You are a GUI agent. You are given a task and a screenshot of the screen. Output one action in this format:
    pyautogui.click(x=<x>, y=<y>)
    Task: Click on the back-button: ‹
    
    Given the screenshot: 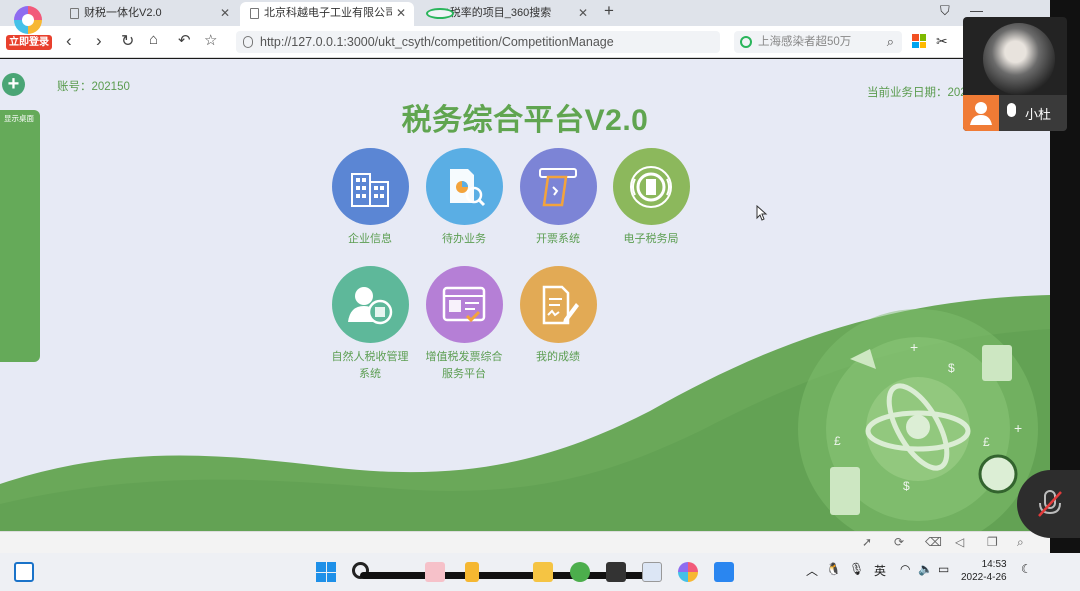 What is the action you would take?
    pyautogui.click(x=69, y=41)
    